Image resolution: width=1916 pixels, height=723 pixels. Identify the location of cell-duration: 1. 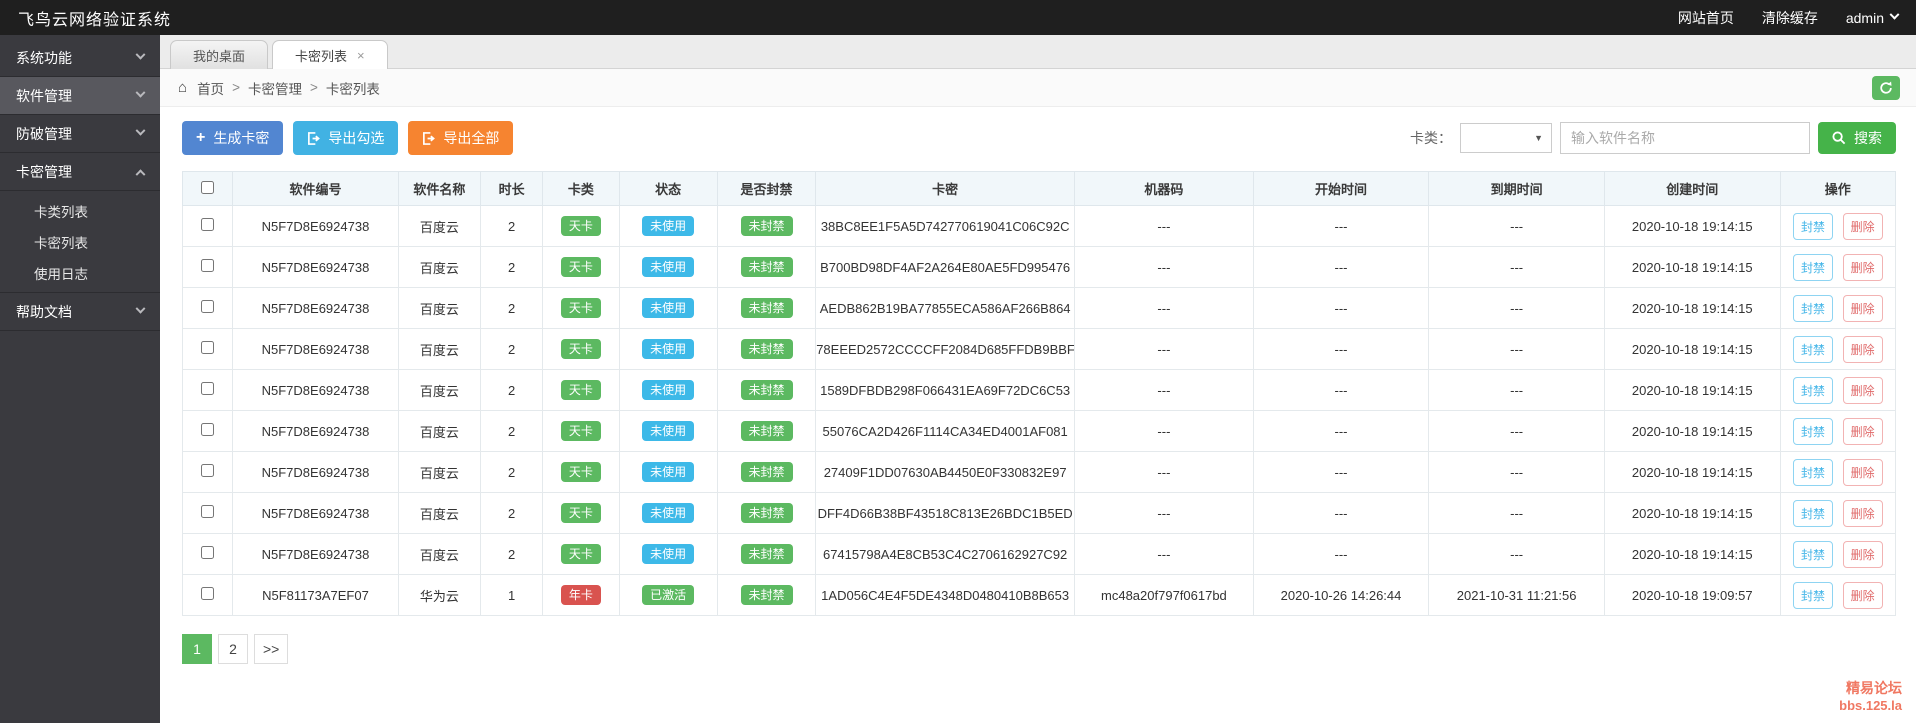
(512, 595).